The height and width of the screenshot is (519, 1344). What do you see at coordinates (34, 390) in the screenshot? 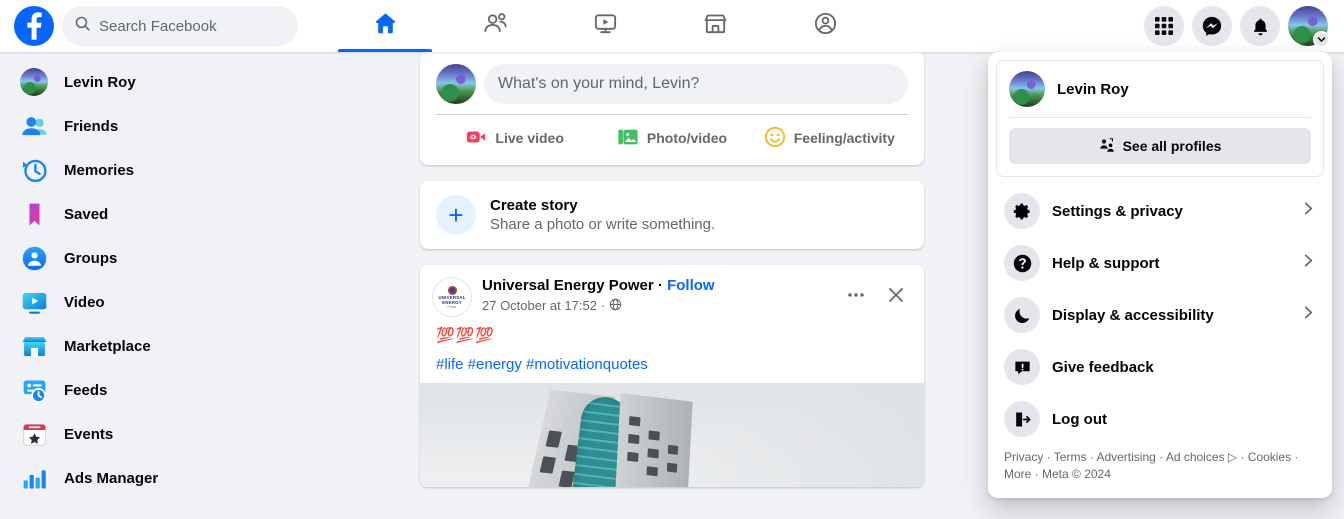
I see `feeds-icon` at bounding box center [34, 390].